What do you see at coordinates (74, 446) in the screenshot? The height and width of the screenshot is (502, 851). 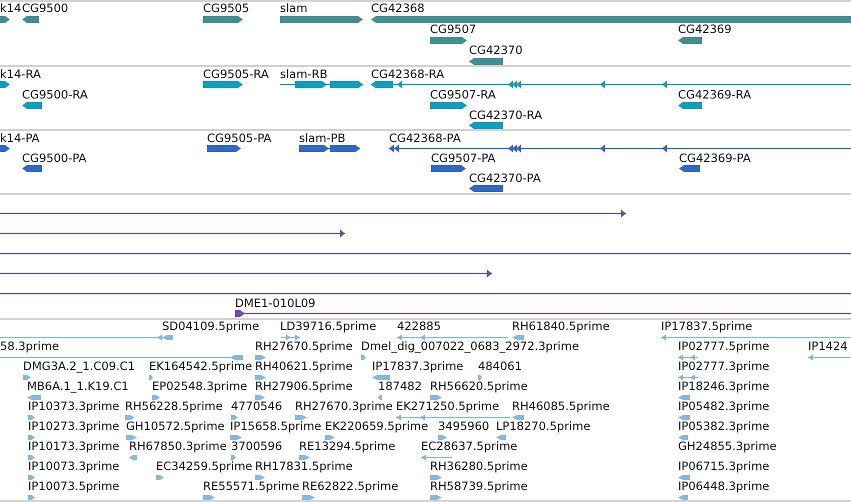 I see `feature-label: IP10173.3prime` at bounding box center [74, 446].